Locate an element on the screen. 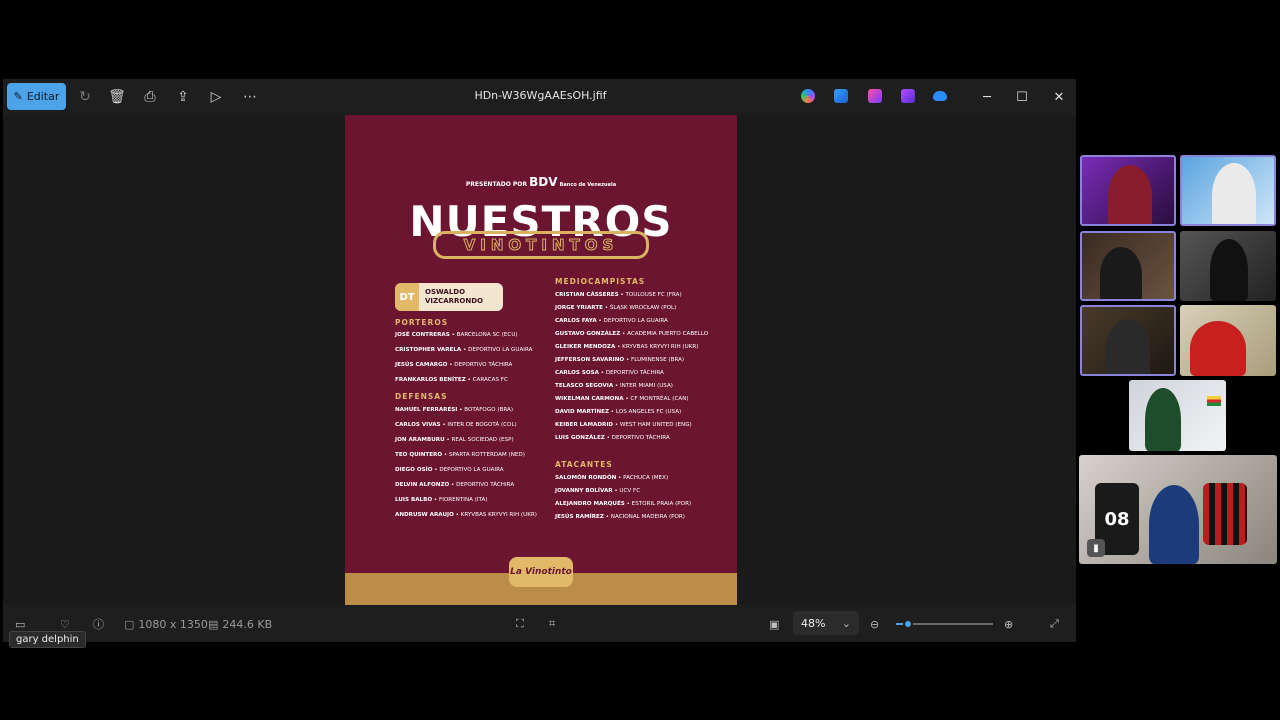  player-name: WIKELMAN CARMONA is located at coordinates (589, 399).